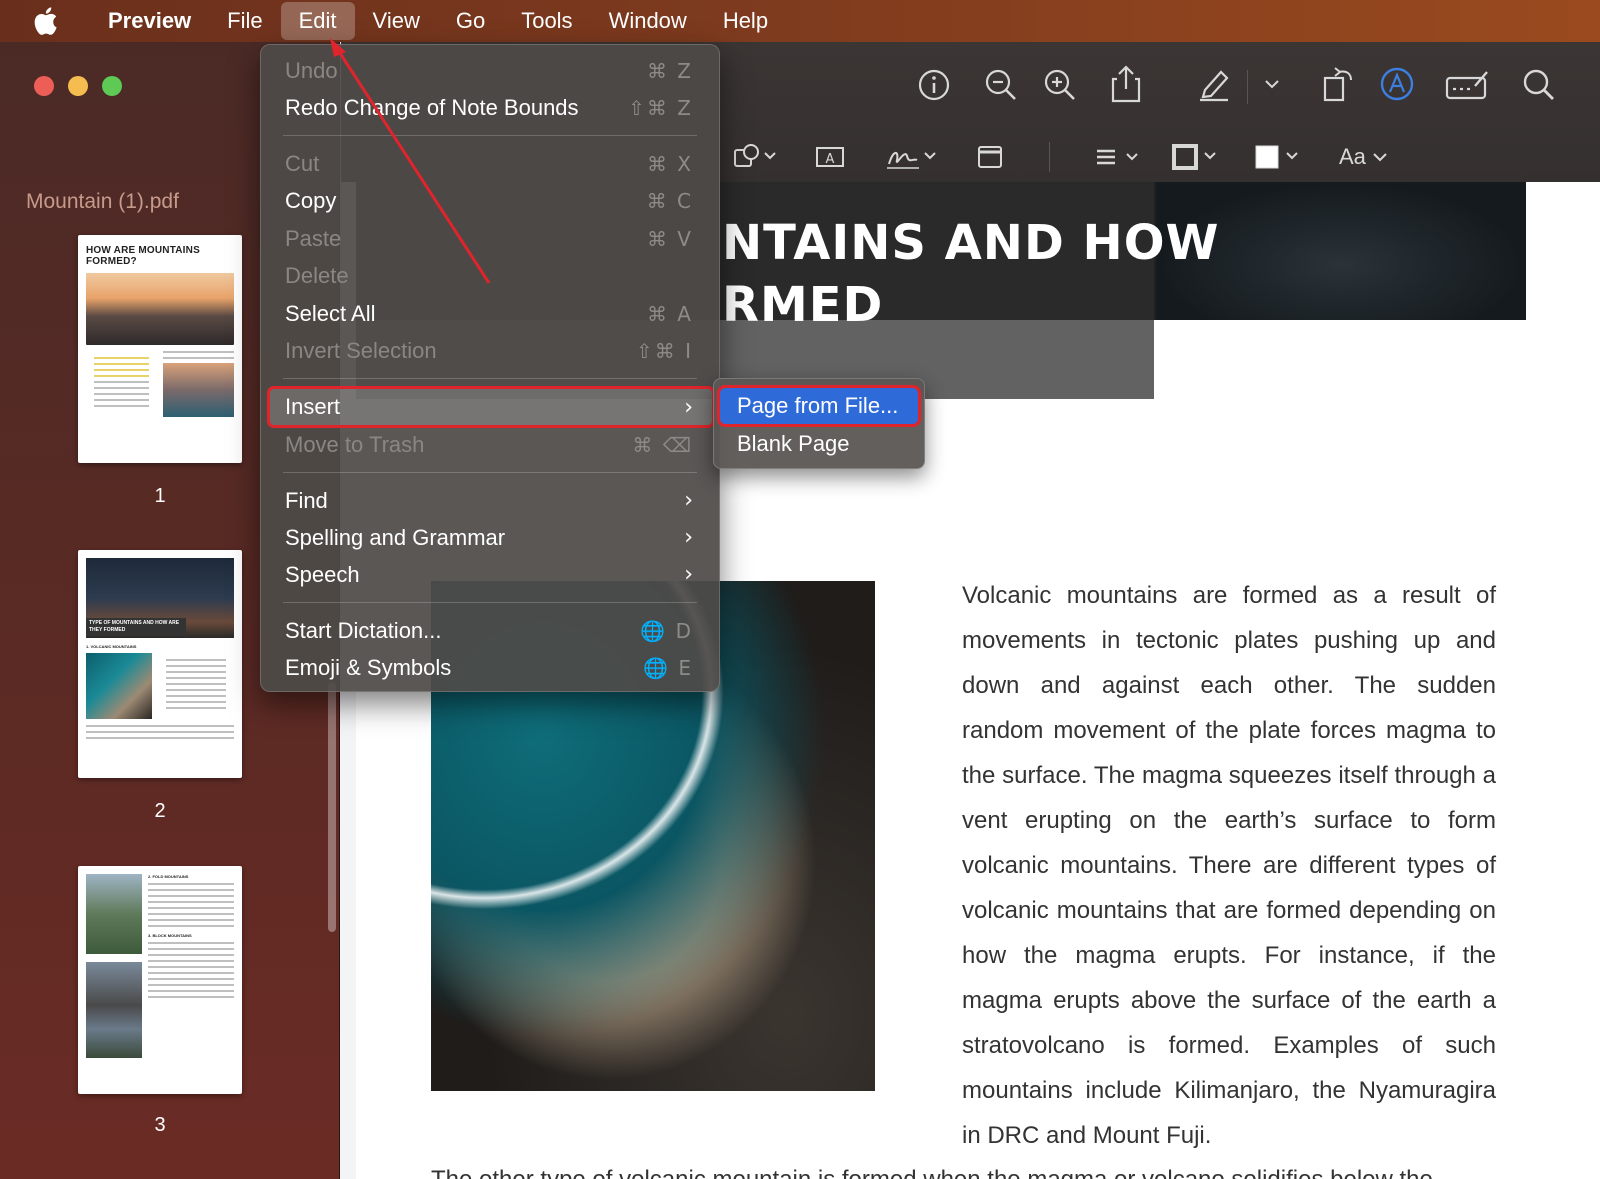 Image resolution: width=1600 pixels, height=1179 pixels. What do you see at coordinates (470, 21) in the screenshot?
I see `menu-go: Go` at bounding box center [470, 21].